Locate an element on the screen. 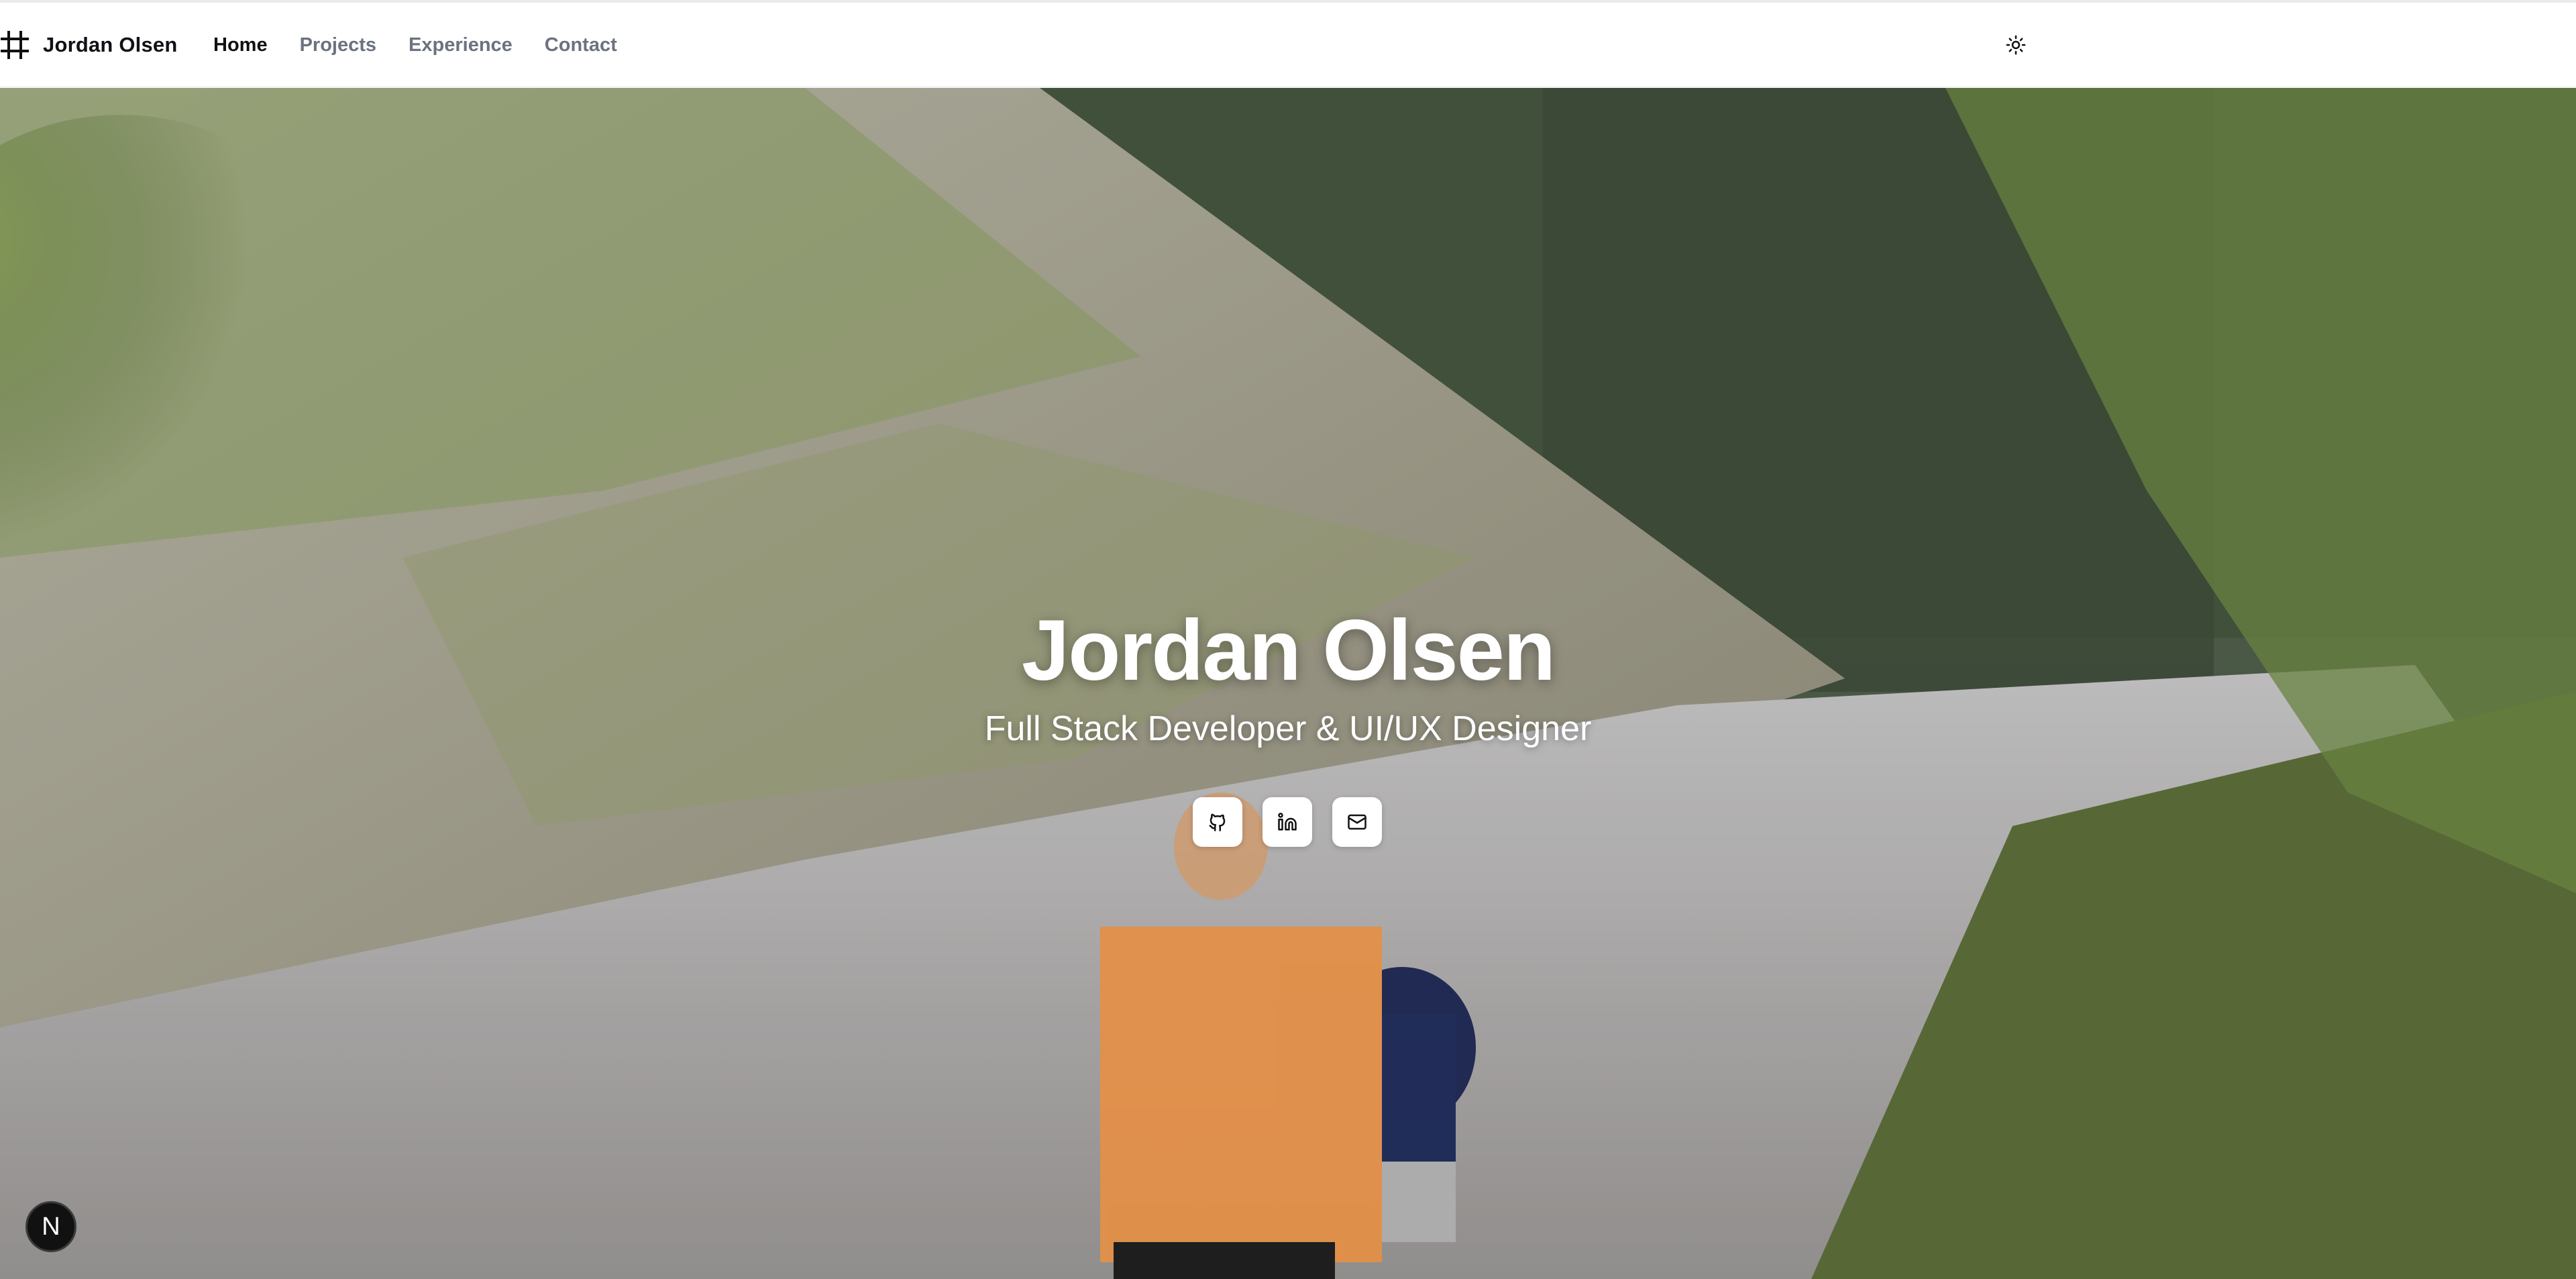 This screenshot has height=1279, width=2576. hero-title: Jordan Olsen is located at coordinates (1289, 651).